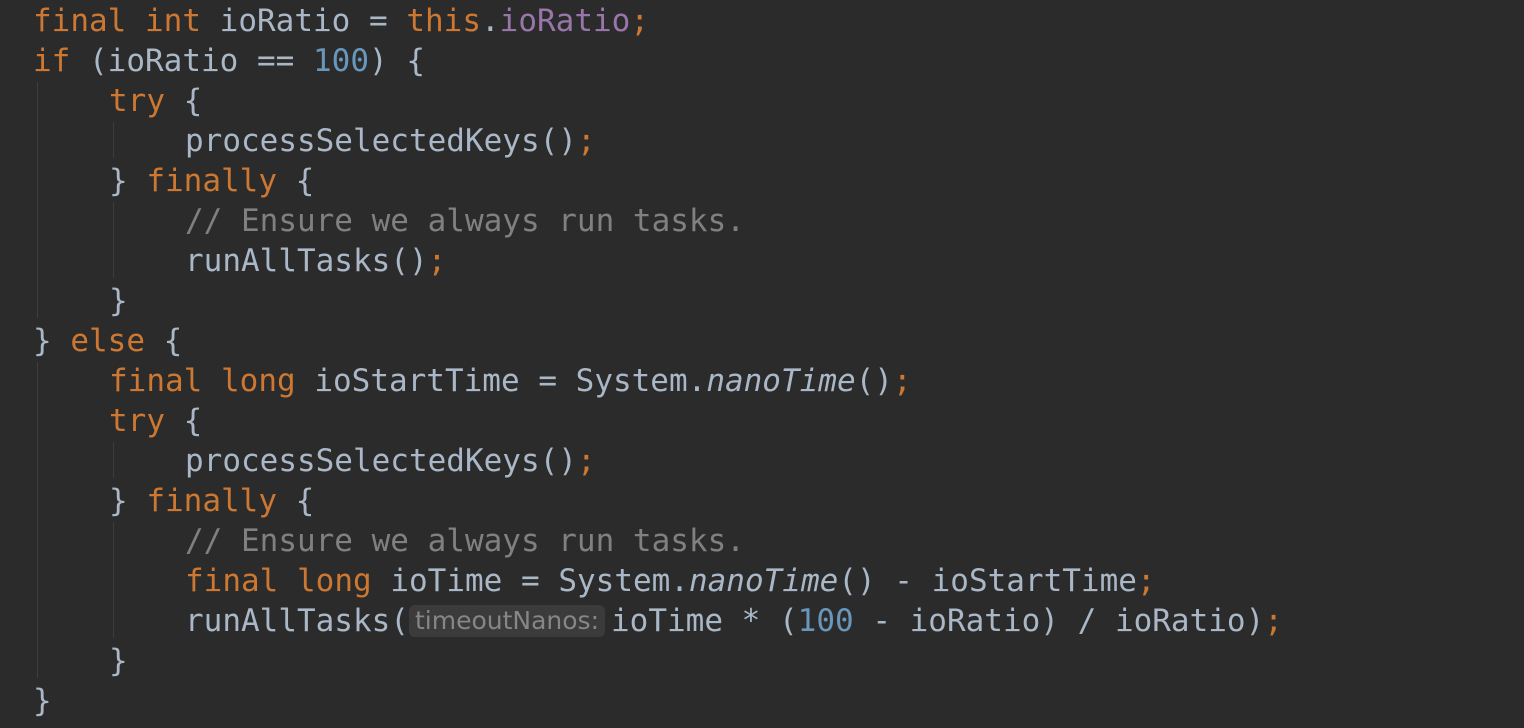 The height and width of the screenshot is (728, 1524). Describe the element at coordinates (1059, 621) in the screenshot. I see `expression: - ioRatio) / ioRatio)` at that location.